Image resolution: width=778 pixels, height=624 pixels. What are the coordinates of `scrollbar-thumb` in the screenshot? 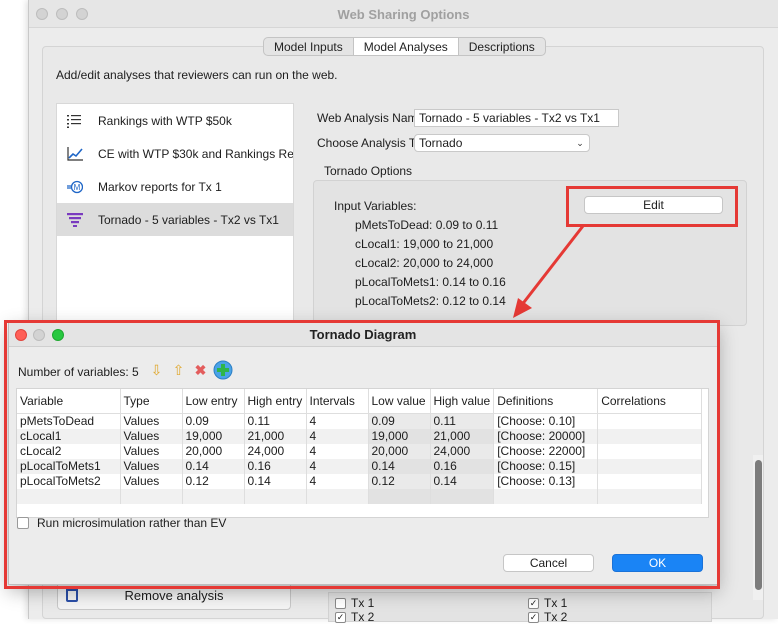 It's located at (758, 525).